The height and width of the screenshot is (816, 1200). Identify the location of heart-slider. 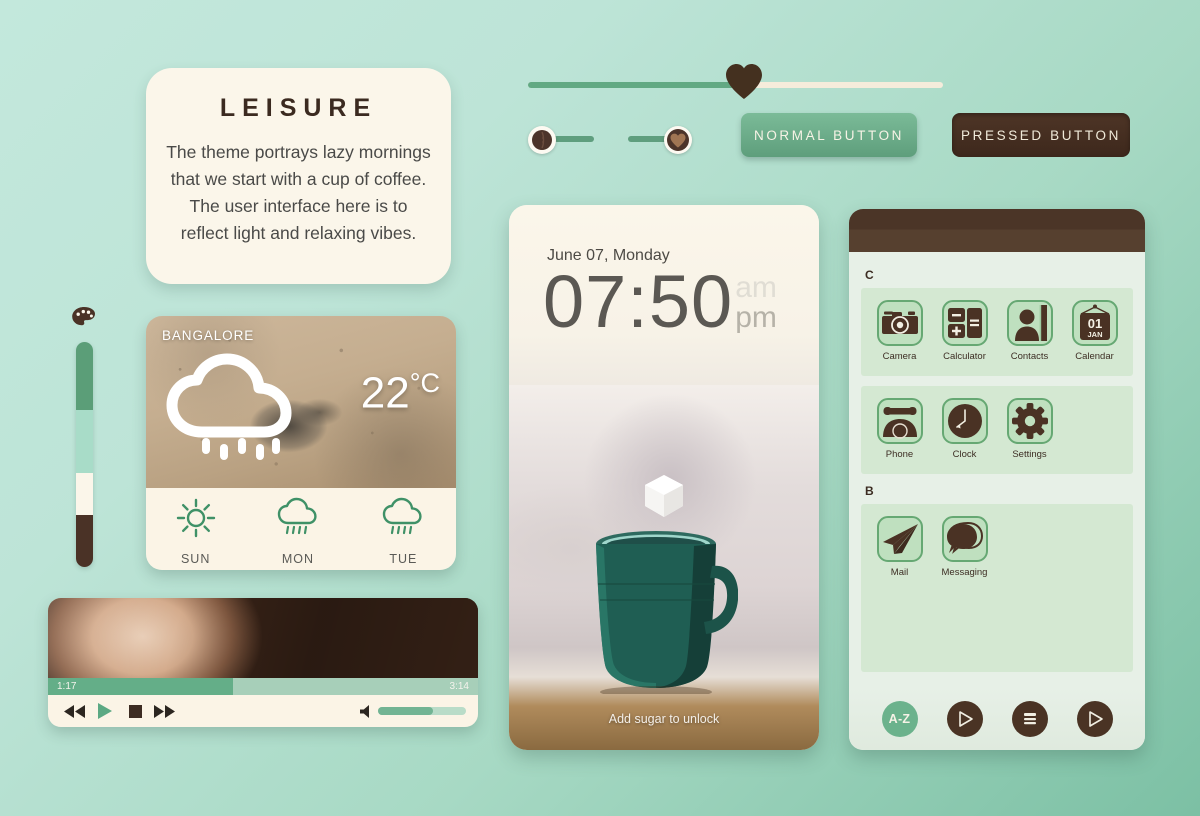
(735, 81).